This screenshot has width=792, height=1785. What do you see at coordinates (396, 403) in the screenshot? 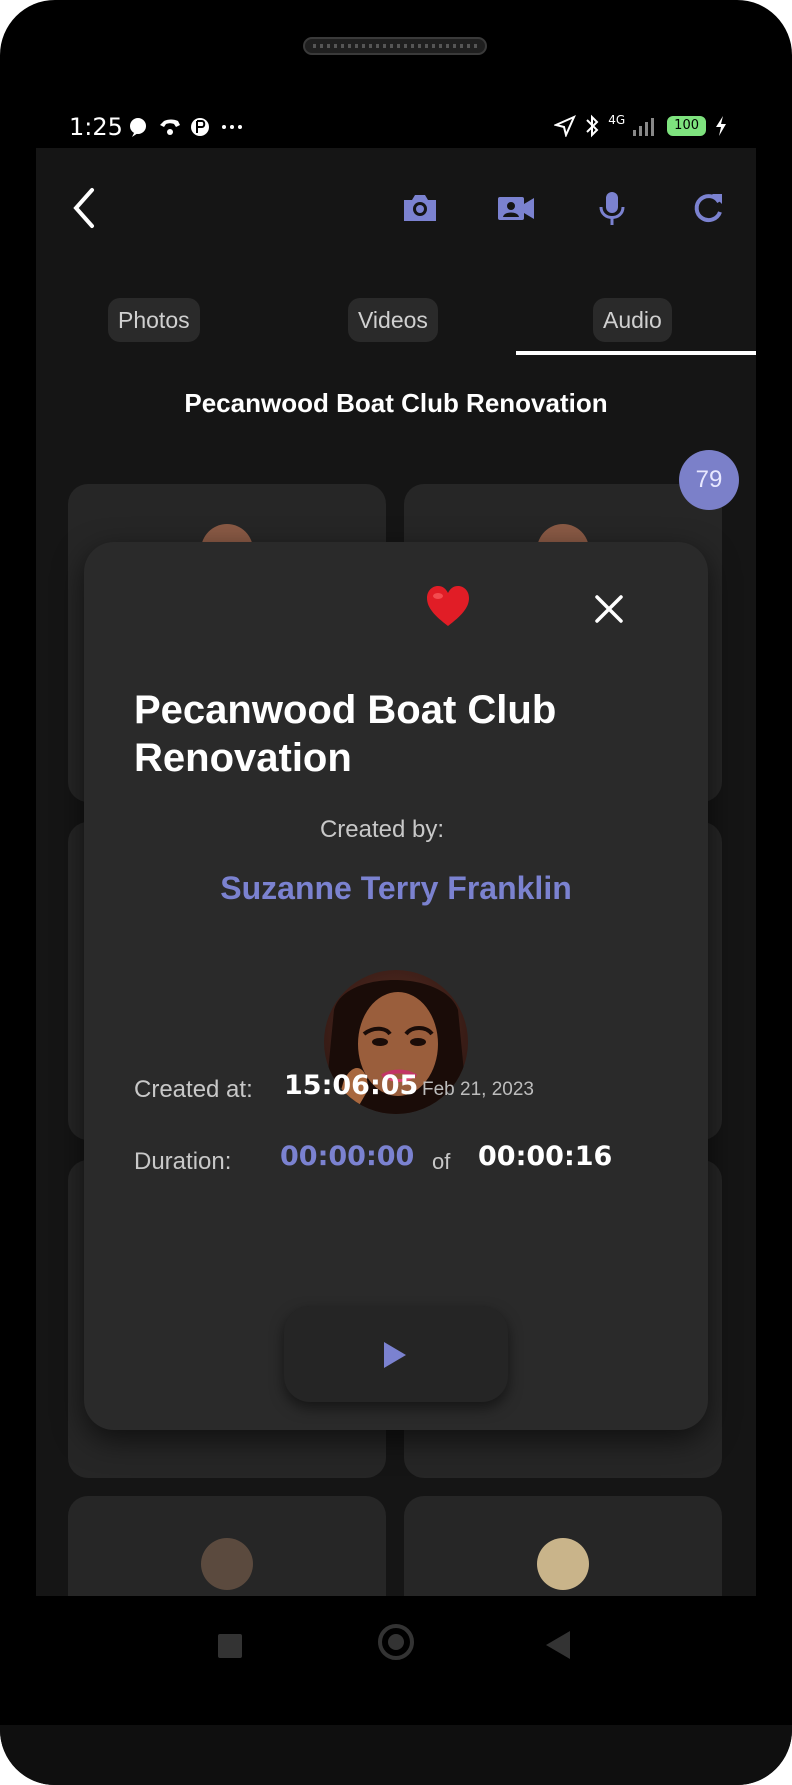
I see `page-title: Pecanwood Boat Club Renovation` at bounding box center [396, 403].